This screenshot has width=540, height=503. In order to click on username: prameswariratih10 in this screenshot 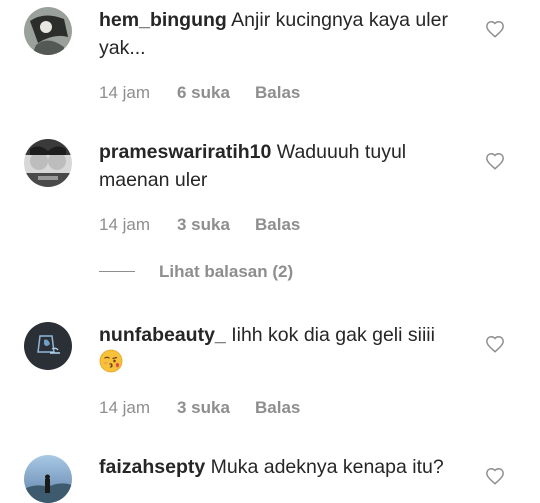, I will do `click(185, 152)`.